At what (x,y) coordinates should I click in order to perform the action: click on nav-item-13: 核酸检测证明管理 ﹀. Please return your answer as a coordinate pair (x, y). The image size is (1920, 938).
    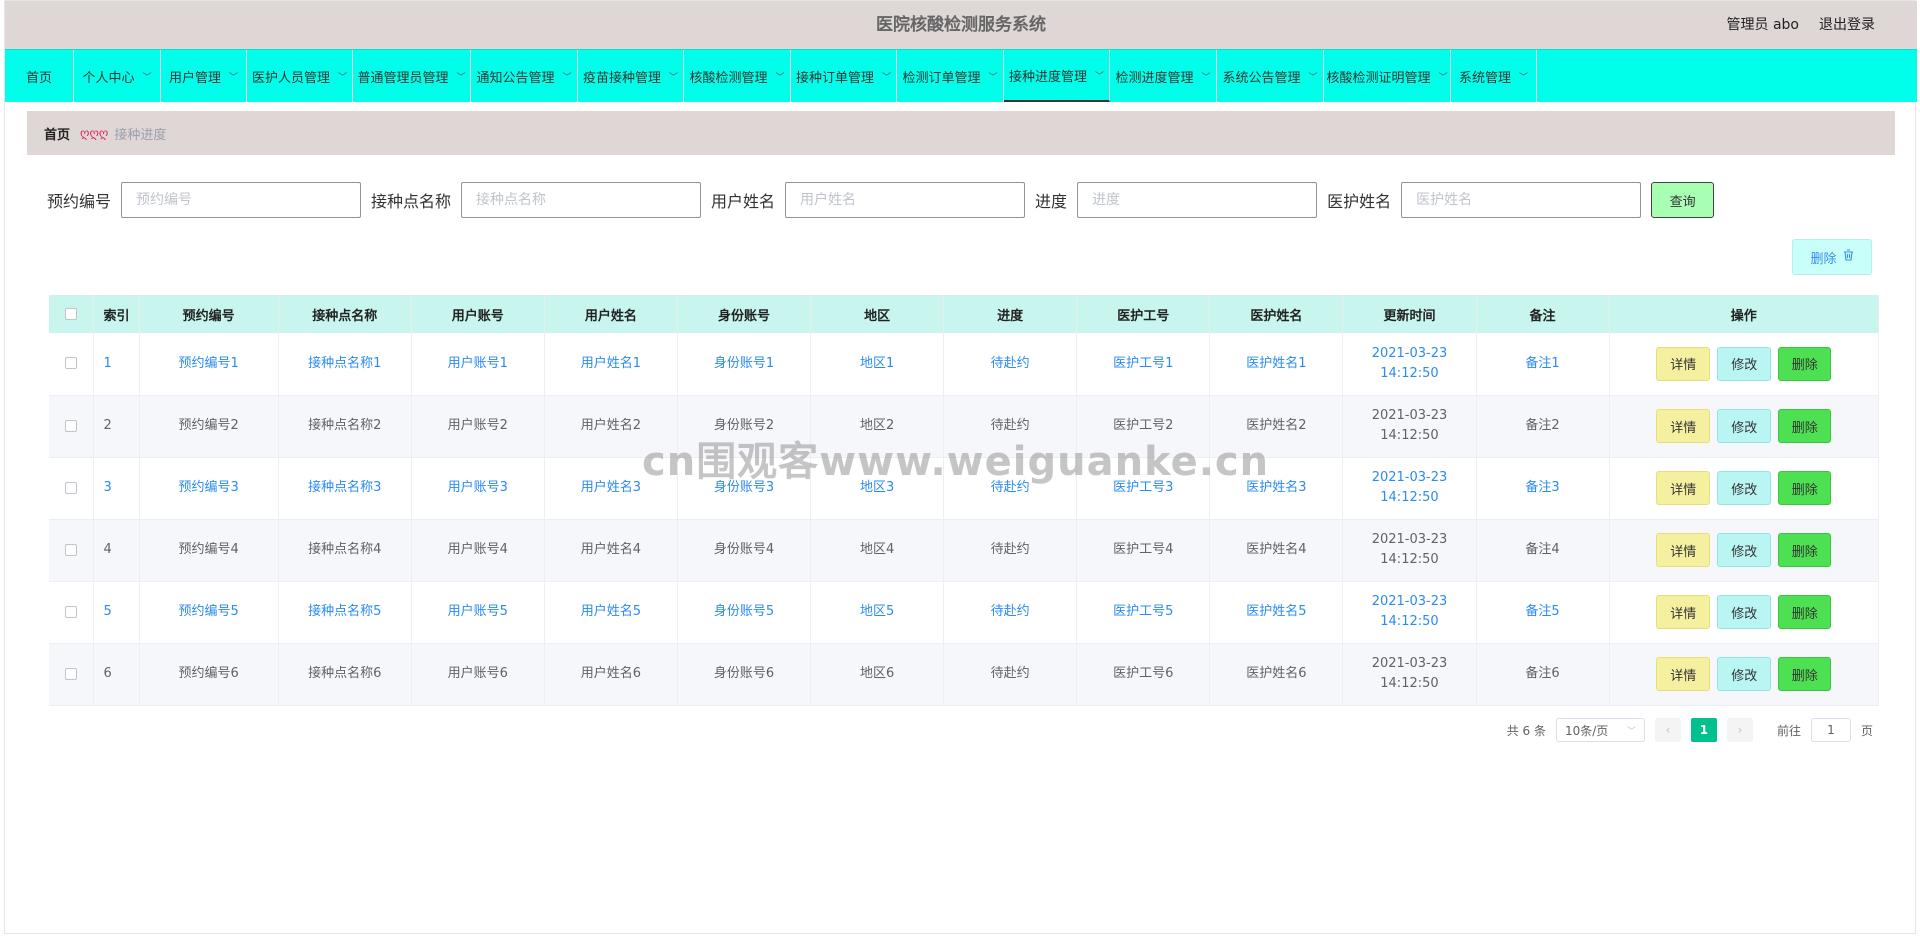
    Looking at the image, I should click on (1387, 76).